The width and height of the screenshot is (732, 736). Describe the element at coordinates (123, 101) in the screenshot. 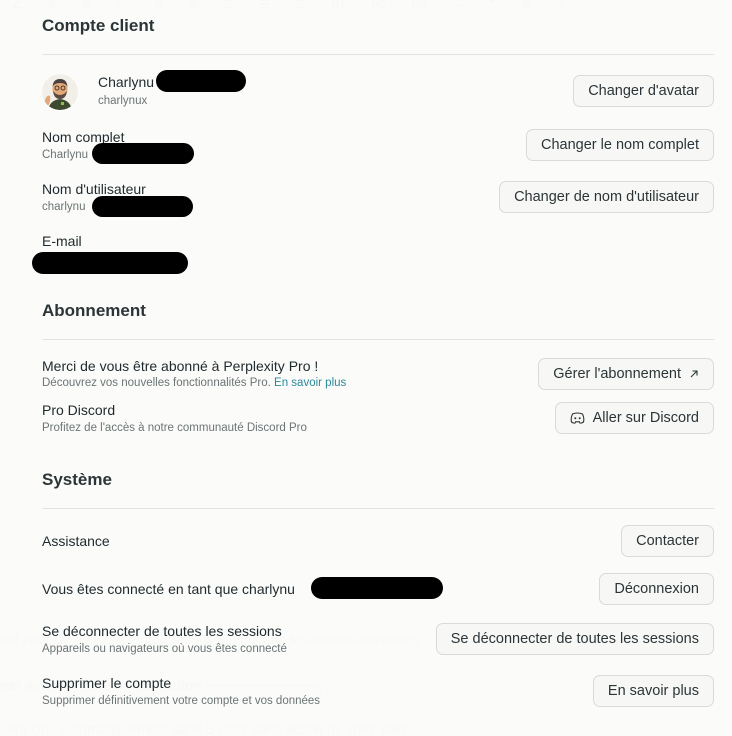

I see `username-subtitle: charlynux` at that location.